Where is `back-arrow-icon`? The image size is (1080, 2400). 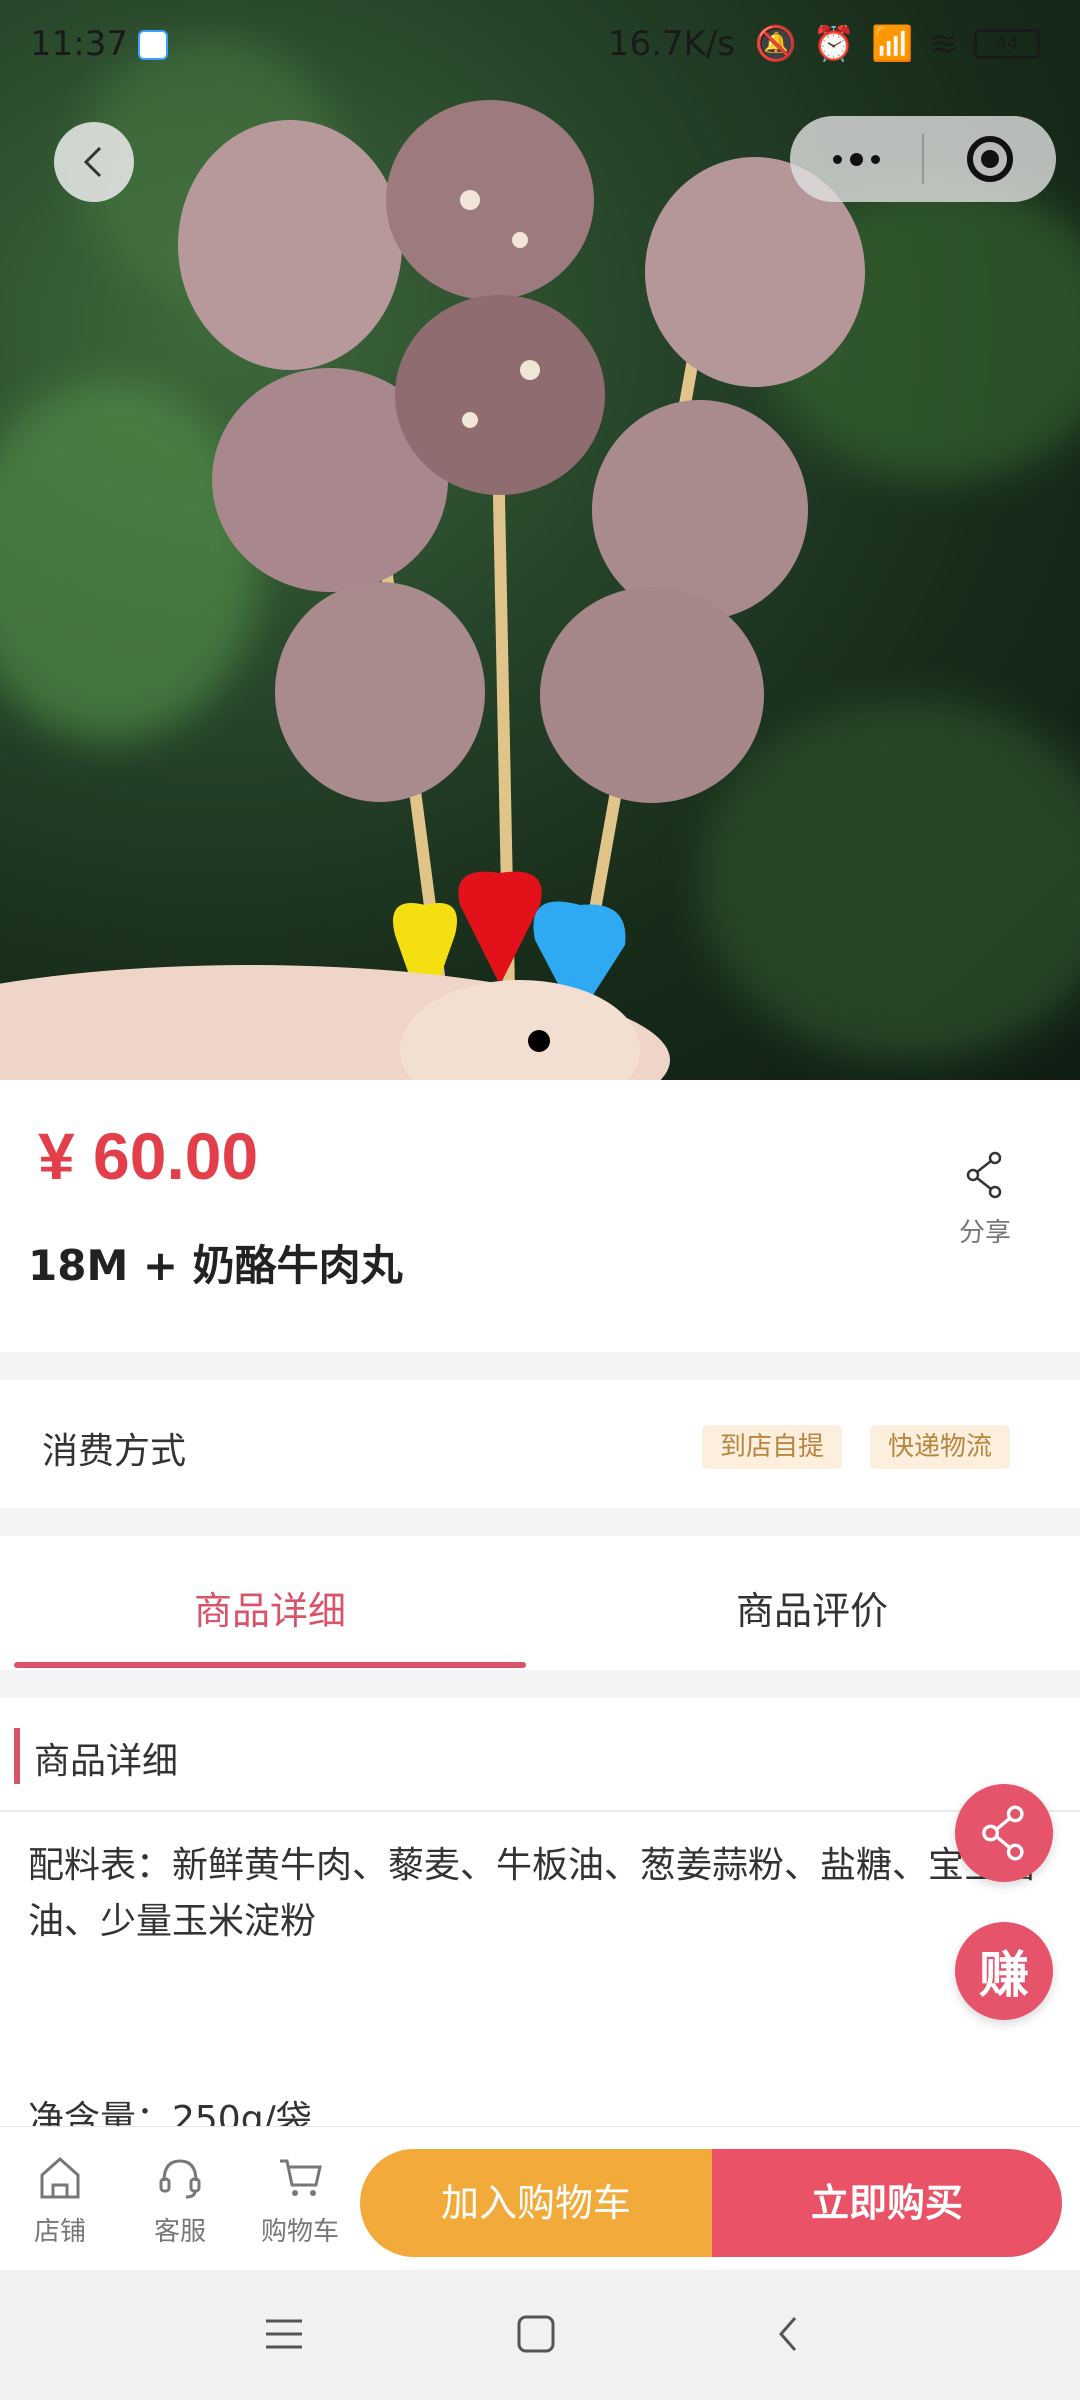 back-arrow-icon is located at coordinates (92, 162).